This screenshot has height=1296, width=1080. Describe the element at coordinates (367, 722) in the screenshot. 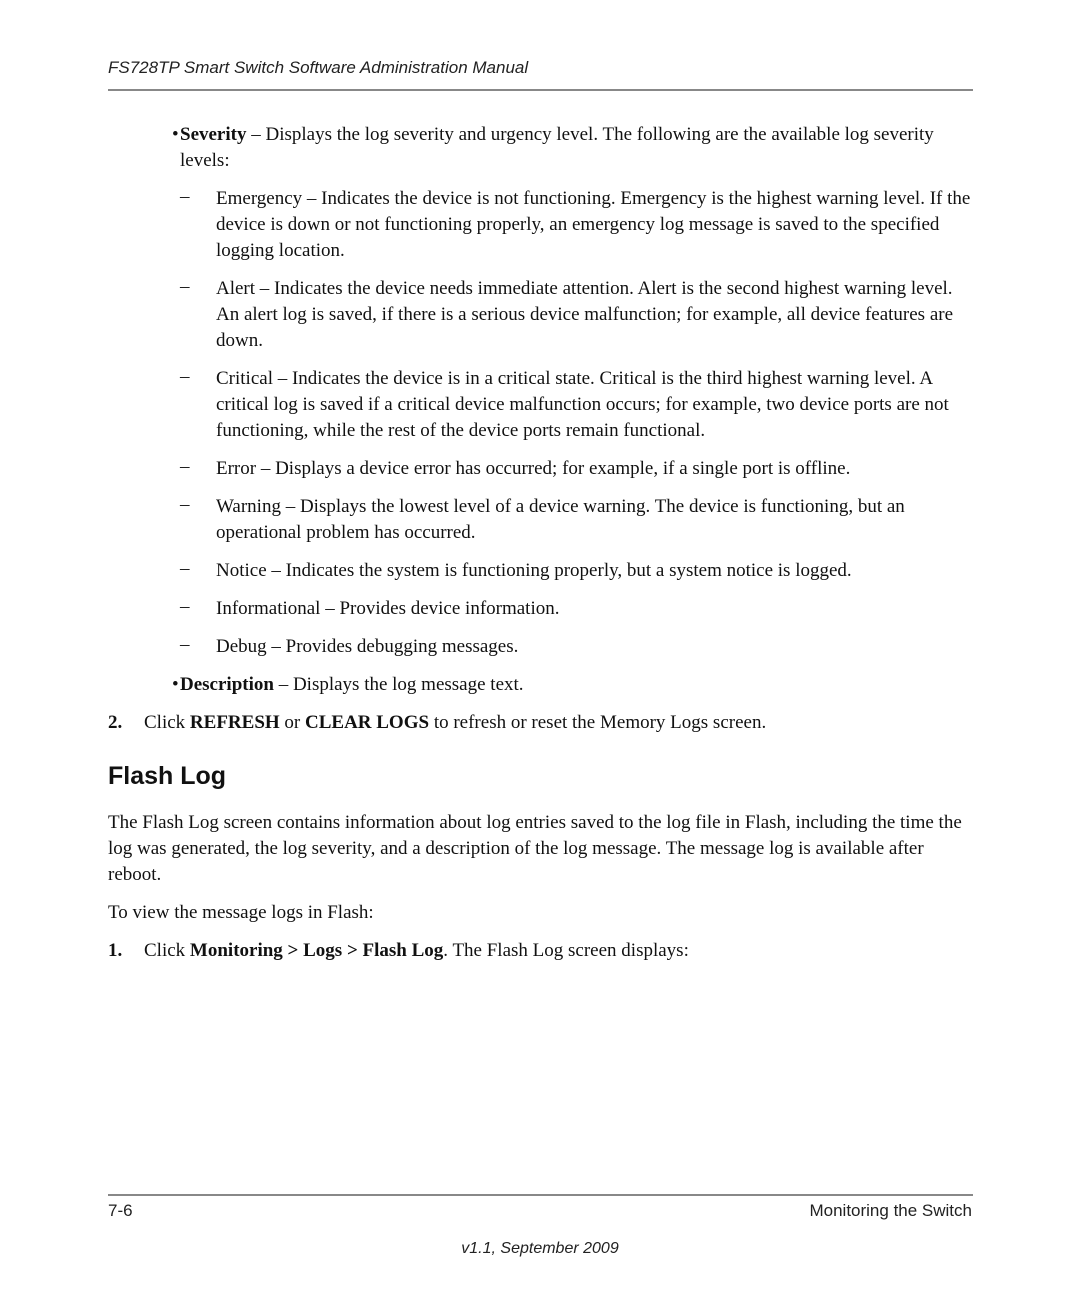

I see `clear-logs-label: CLEAR LOGS` at that location.